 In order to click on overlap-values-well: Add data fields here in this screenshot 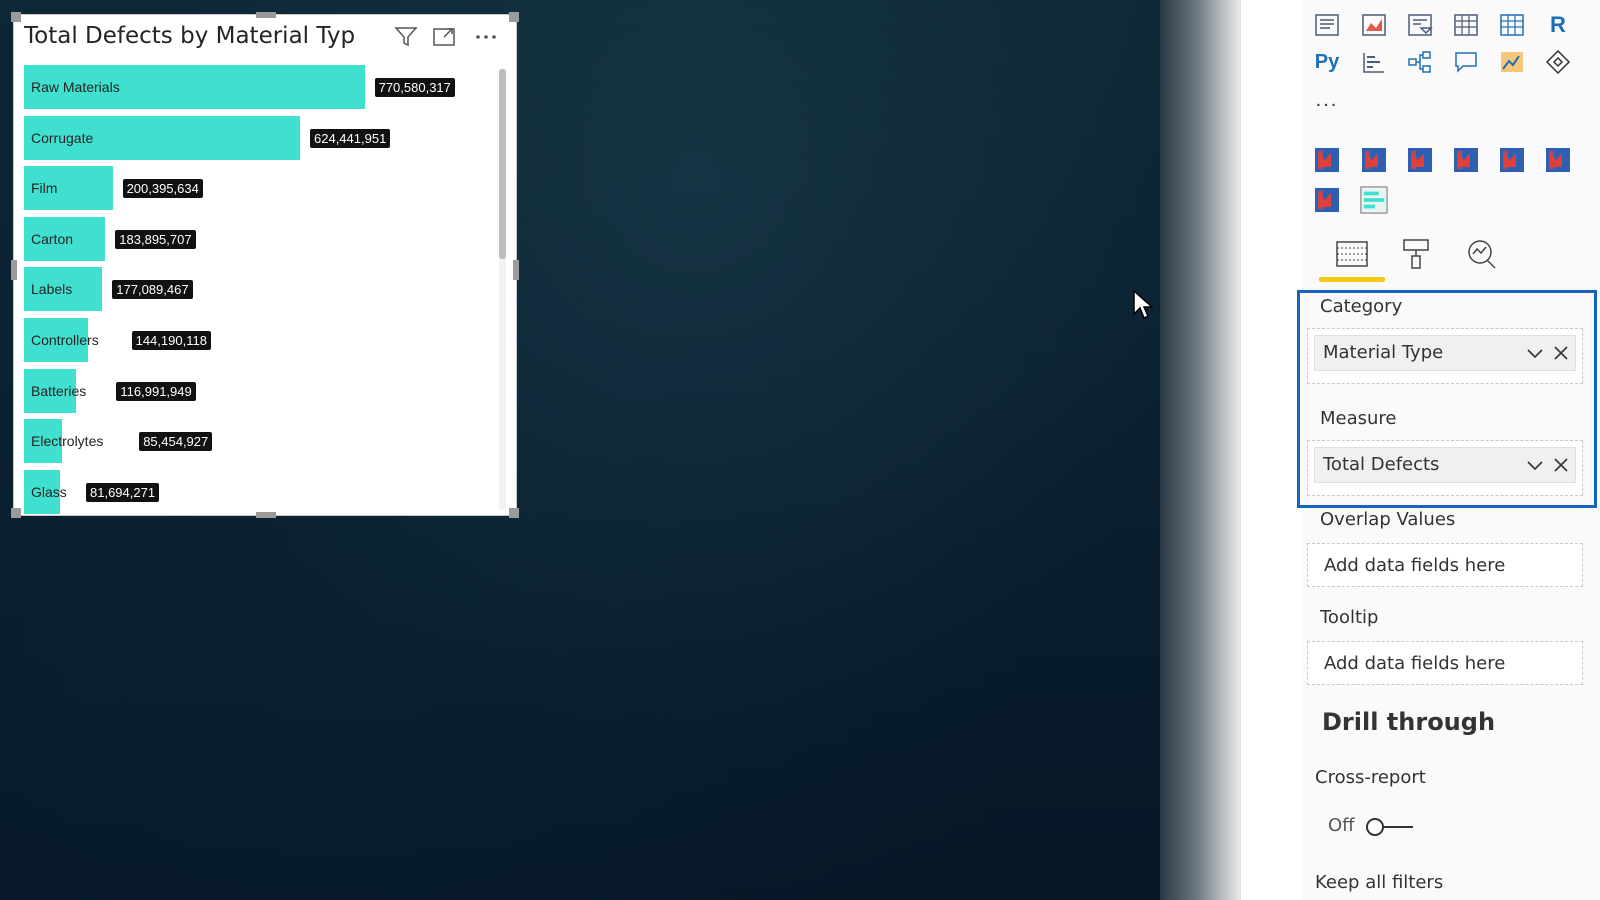, I will do `click(1445, 565)`.